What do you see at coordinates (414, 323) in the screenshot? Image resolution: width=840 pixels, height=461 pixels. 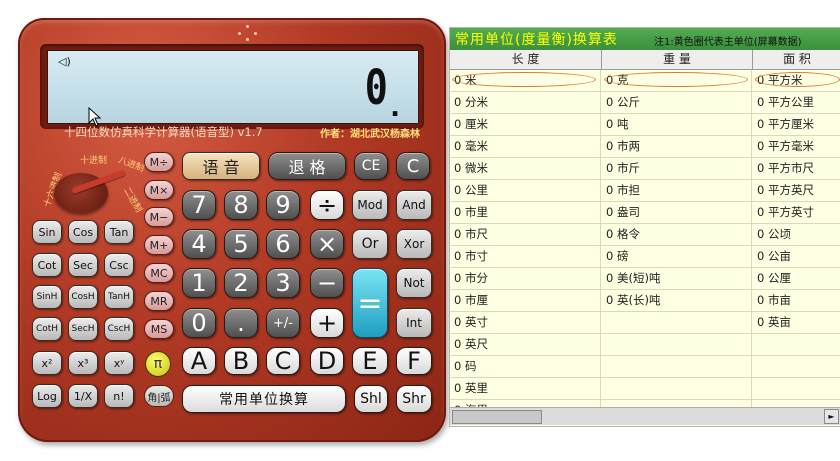 I see `int-button: Int` at bounding box center [414, 323].